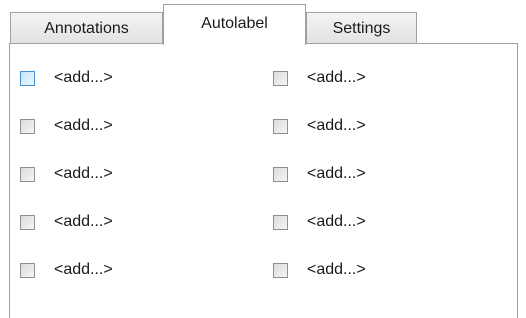  I want to click on tab-settings: Settings, so click(361, 28).